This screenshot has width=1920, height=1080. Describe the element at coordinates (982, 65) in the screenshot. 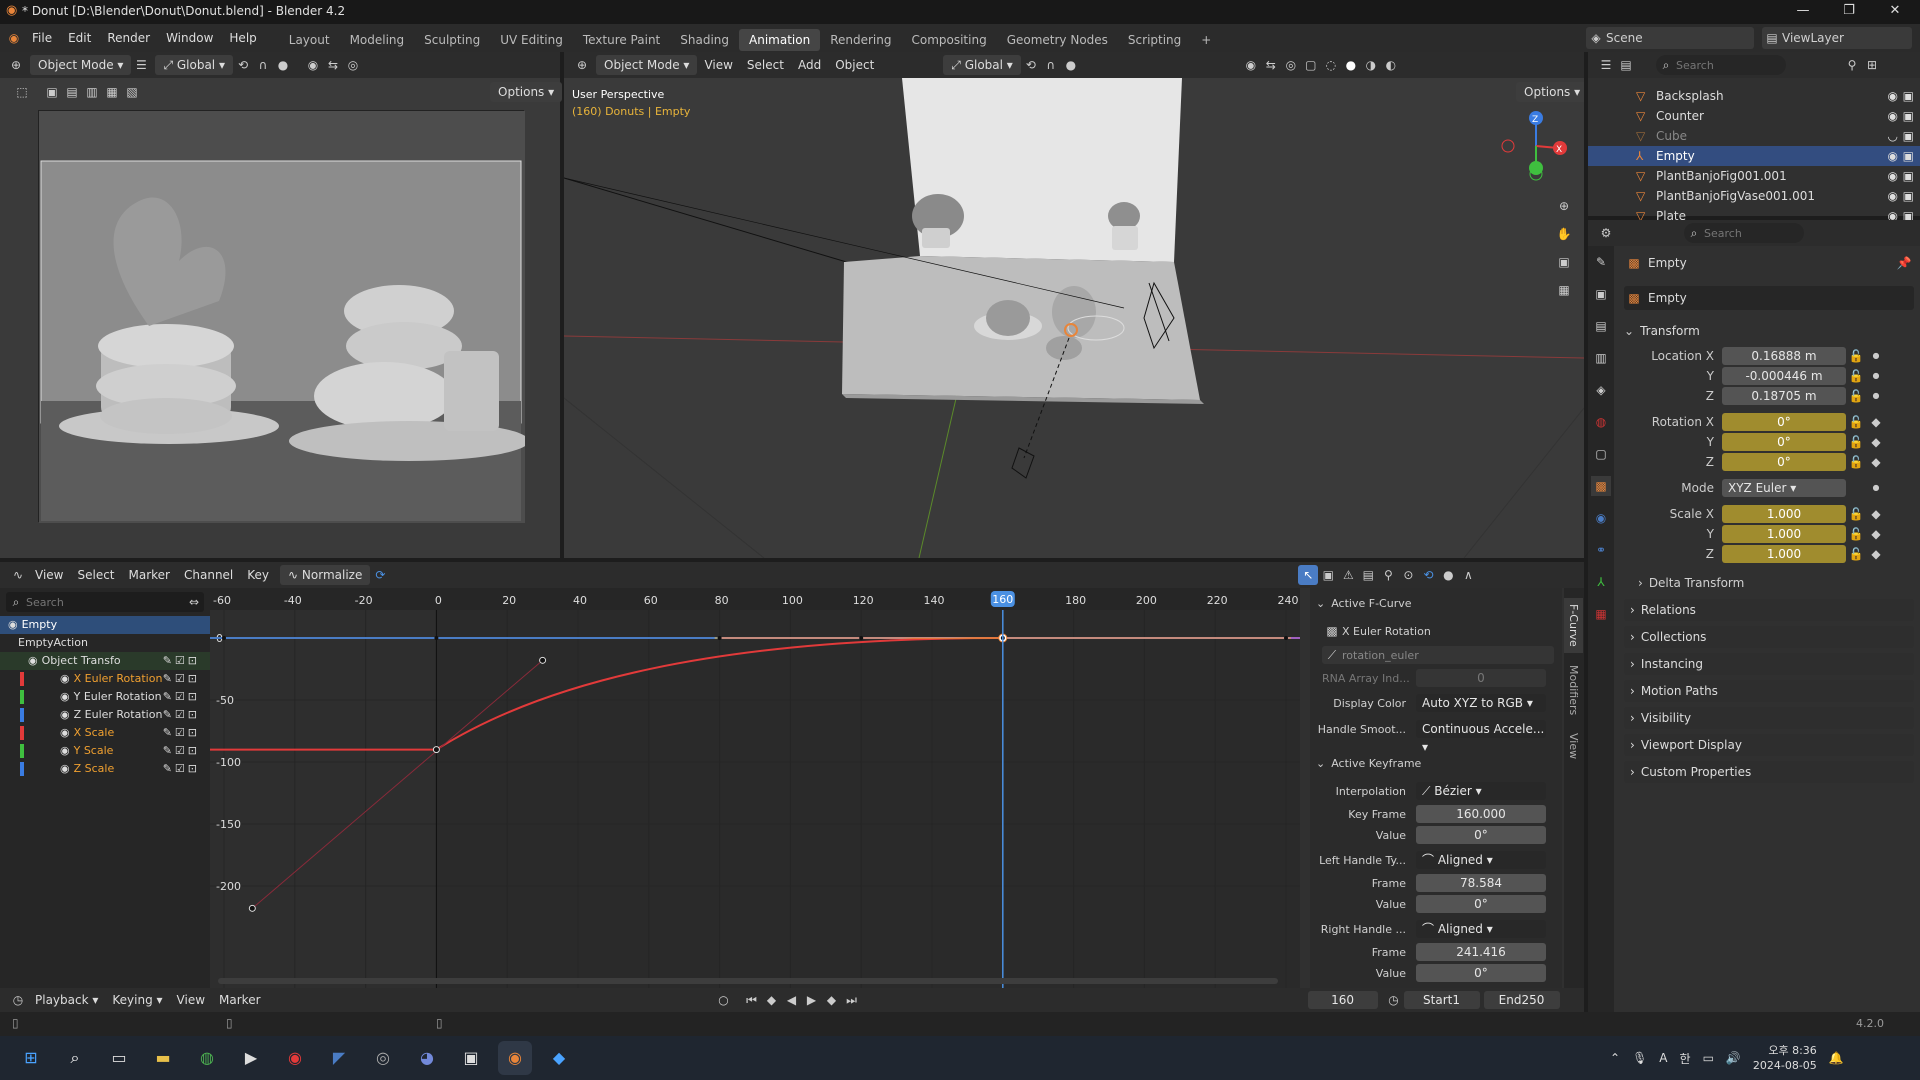

I see `orientation-dropdown: ⤢ Global ▾` at that location.